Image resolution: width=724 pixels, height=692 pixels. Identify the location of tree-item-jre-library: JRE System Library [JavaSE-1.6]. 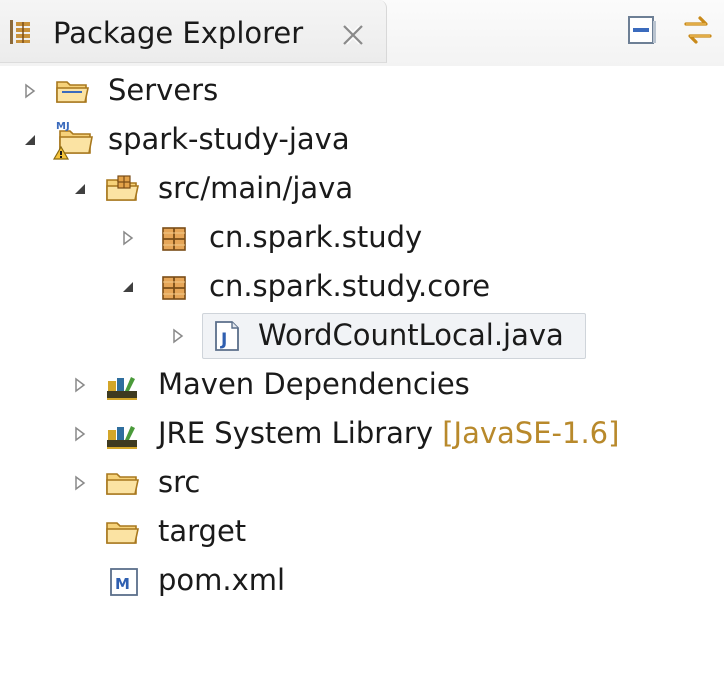
(362, 433).